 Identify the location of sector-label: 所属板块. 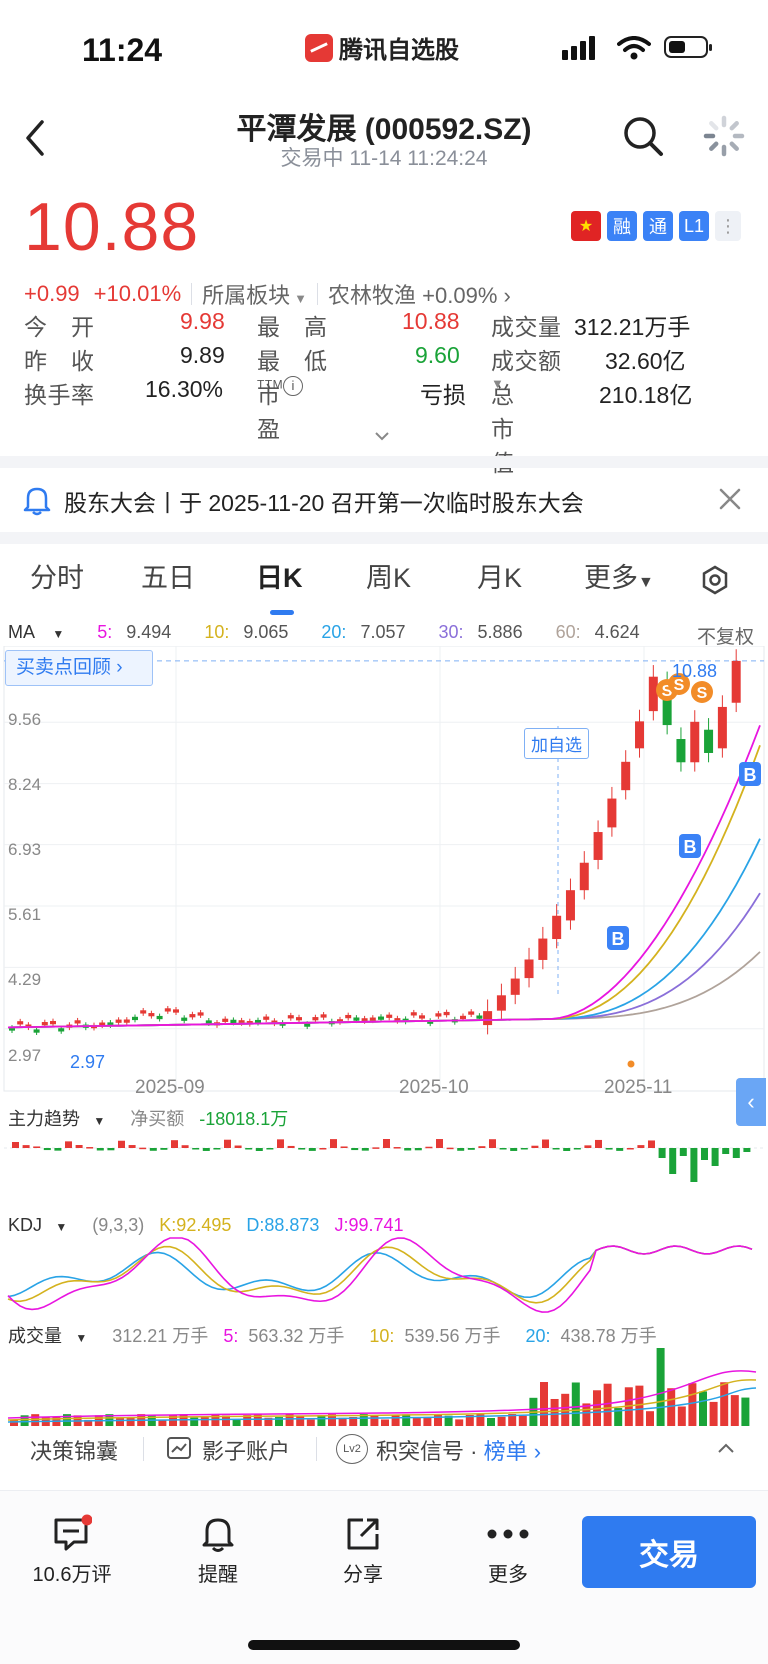
(246, 295).